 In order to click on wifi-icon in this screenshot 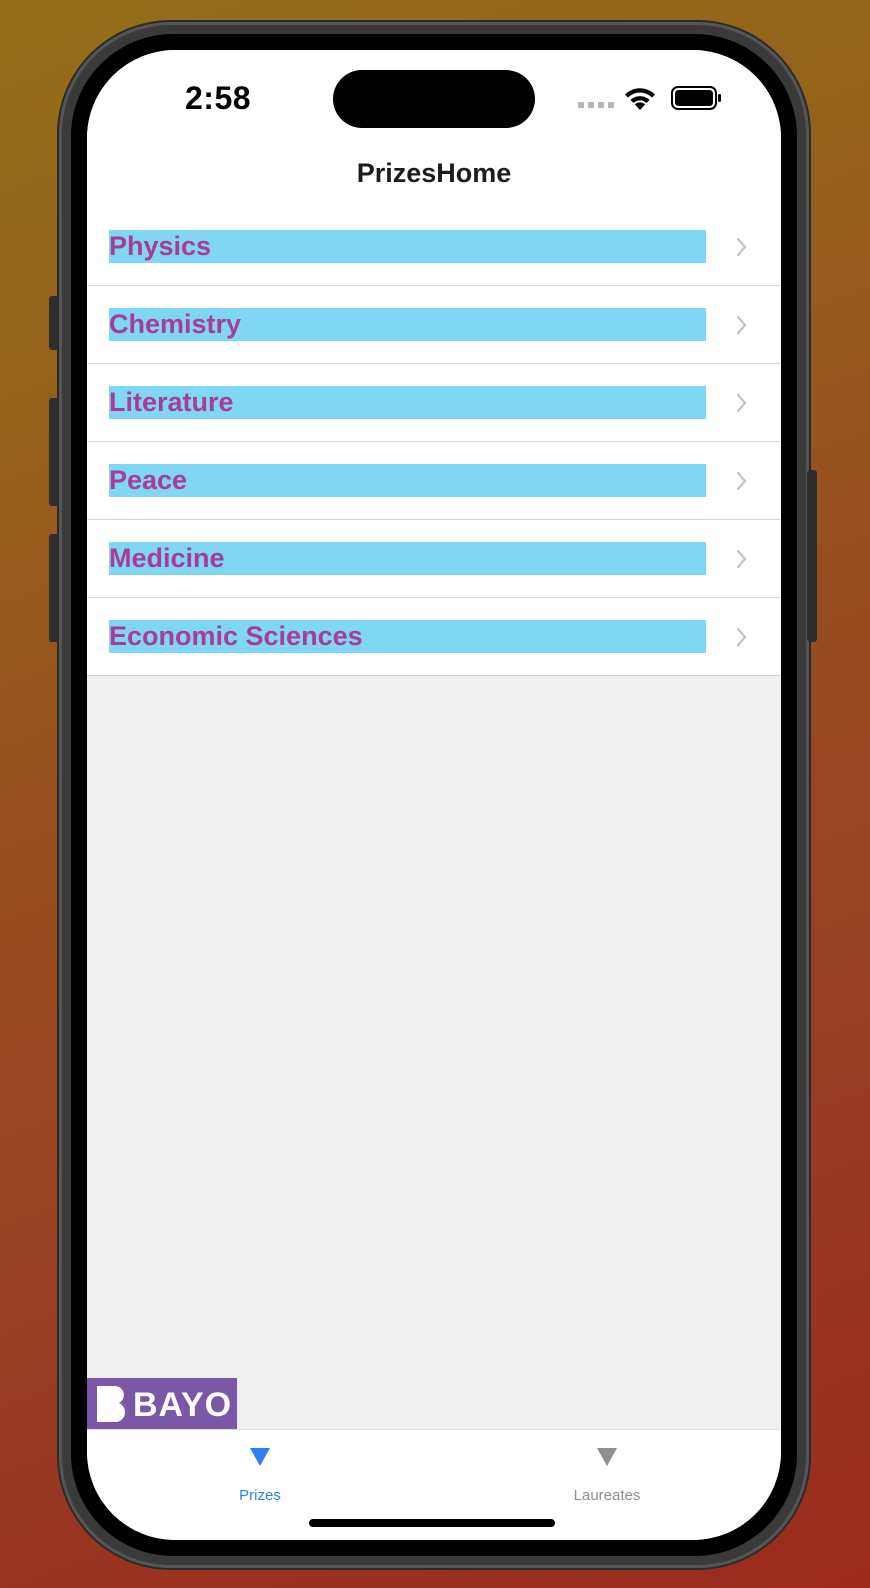, I will do `click(640, 99)`.